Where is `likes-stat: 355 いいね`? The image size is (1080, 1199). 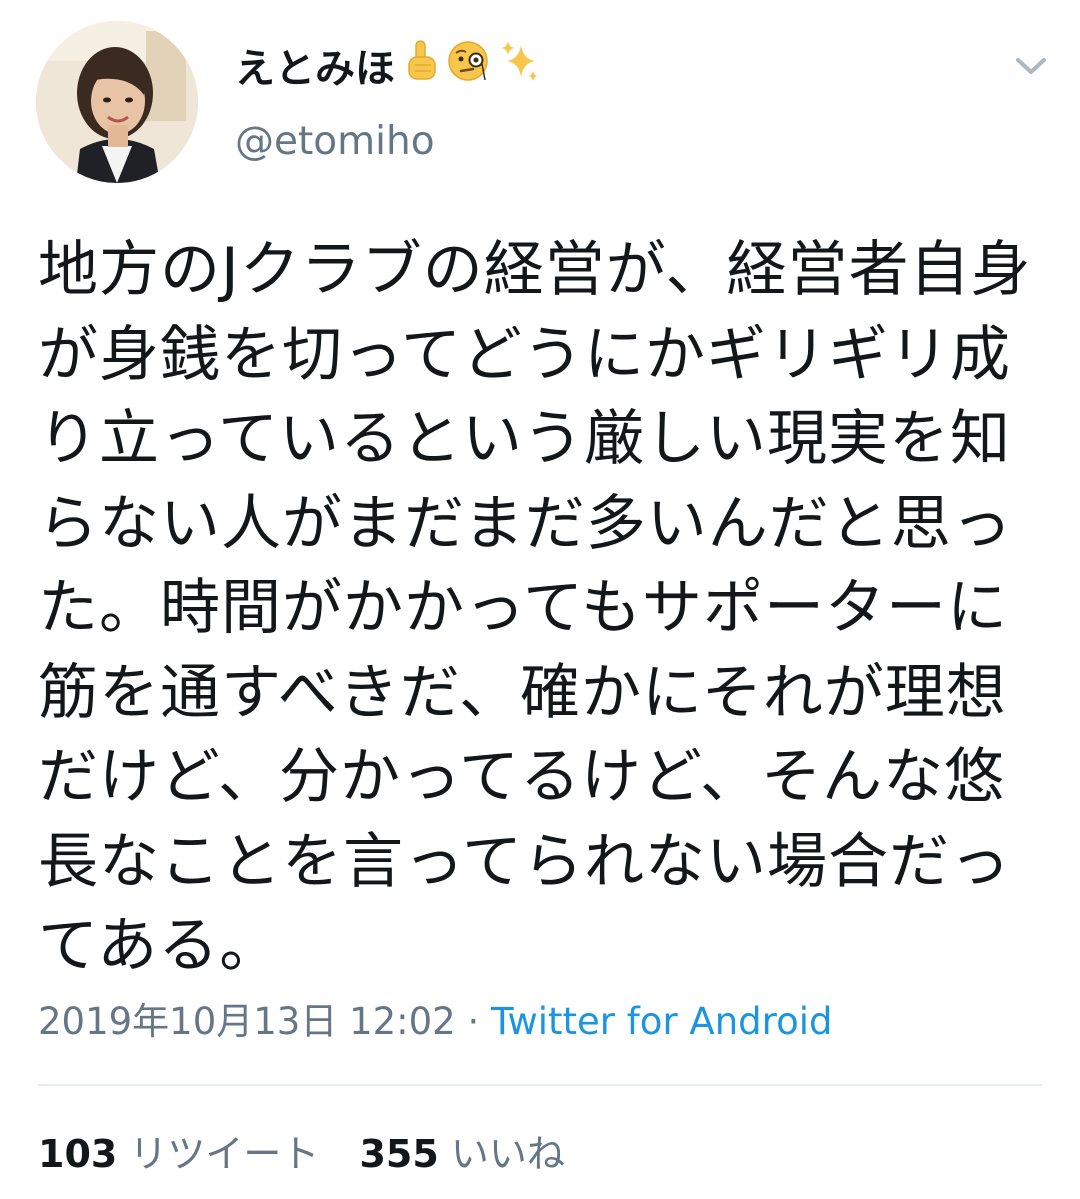 likes-stat: 355 いいね is located at coordinates (461, 1154).